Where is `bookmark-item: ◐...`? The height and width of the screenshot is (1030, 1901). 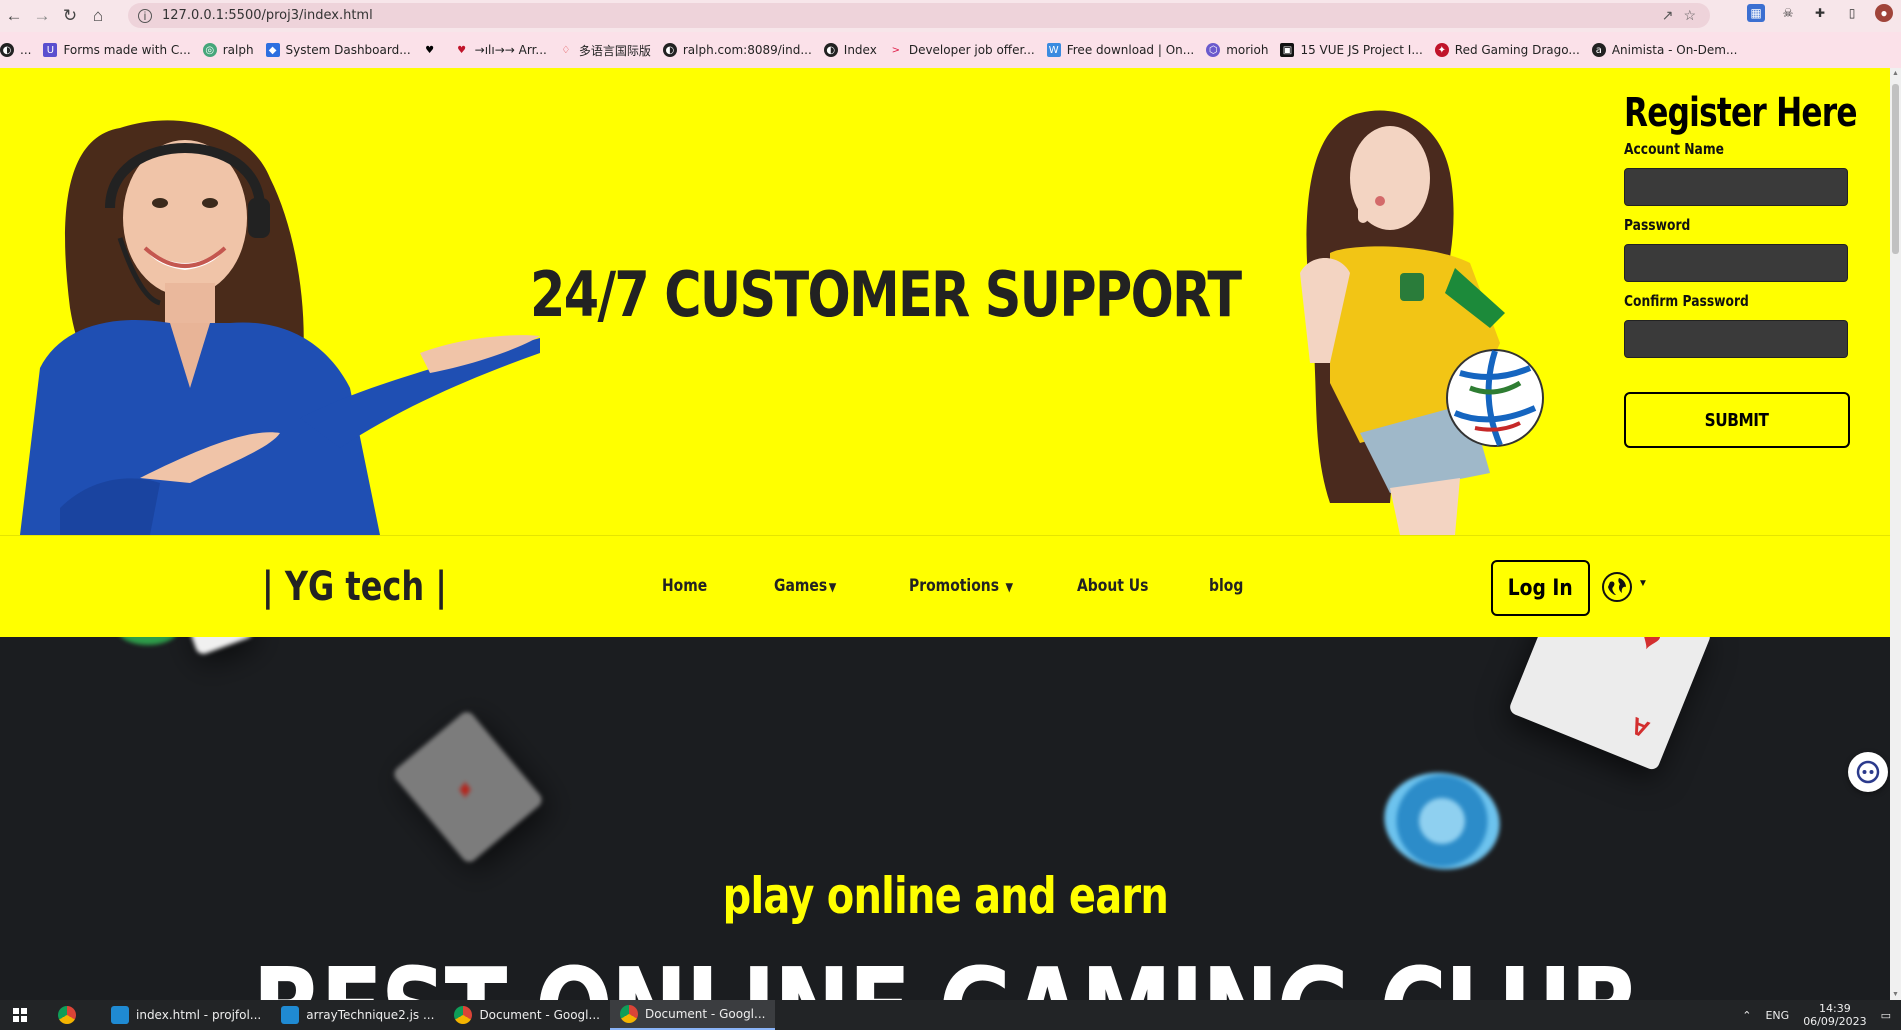 bookmark-item: ◐... is located at coordinates (15, 50).